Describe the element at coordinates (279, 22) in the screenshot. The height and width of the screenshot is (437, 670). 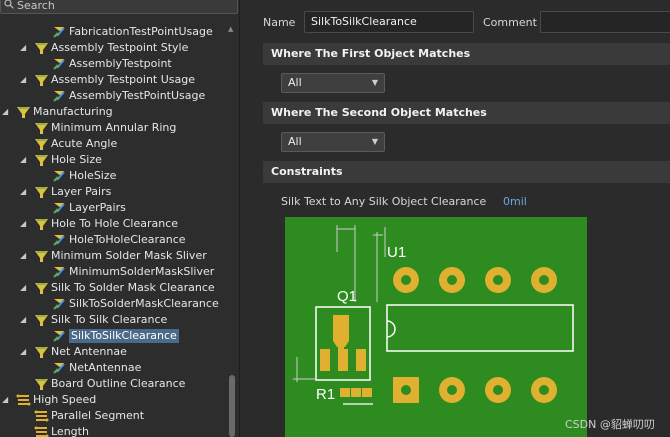
I see `name-label: Name` at that location.